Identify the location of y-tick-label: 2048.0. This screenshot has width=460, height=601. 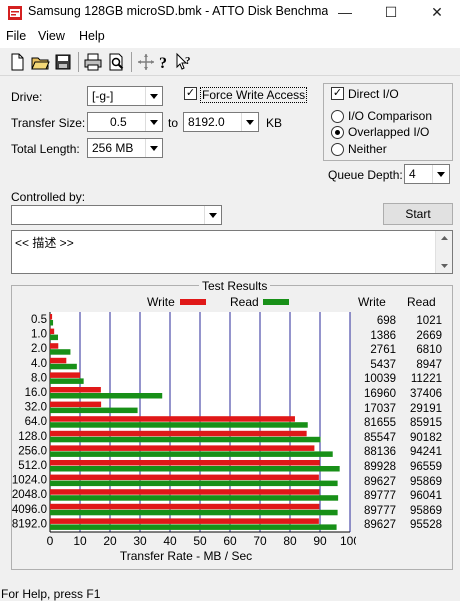
(29, 495).